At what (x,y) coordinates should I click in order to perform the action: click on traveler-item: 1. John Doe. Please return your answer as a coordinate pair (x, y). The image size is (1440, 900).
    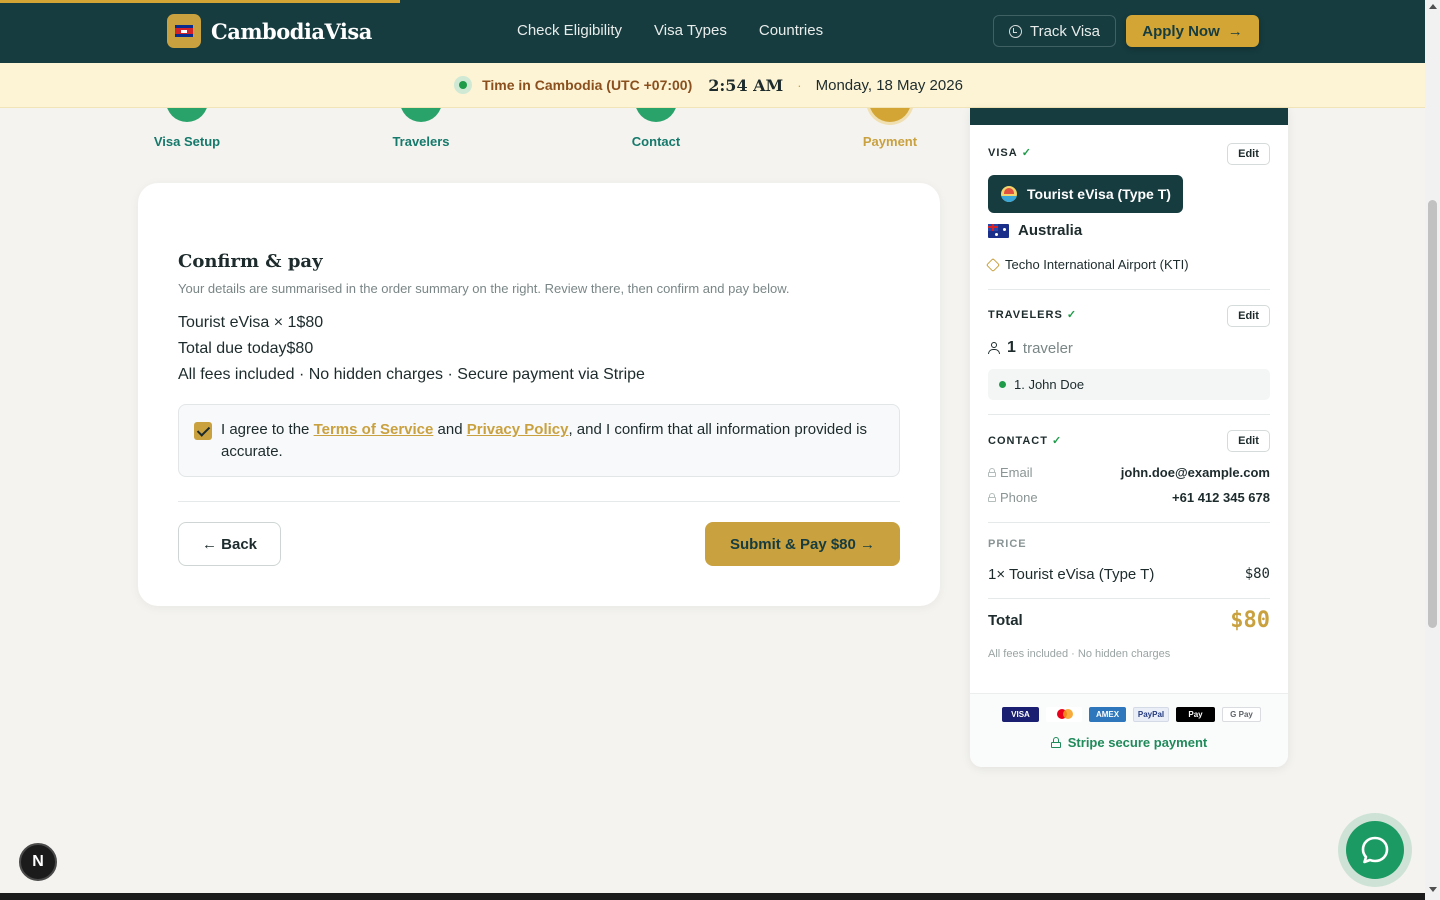
    Looking at the image, I should click on (1129, 384).